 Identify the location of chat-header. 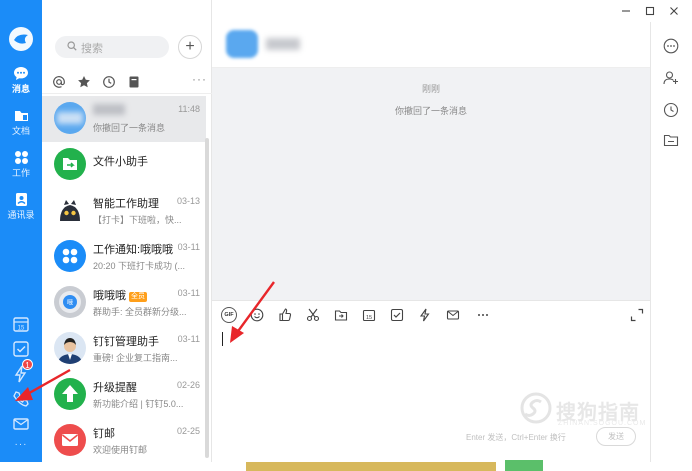
(431, 45).